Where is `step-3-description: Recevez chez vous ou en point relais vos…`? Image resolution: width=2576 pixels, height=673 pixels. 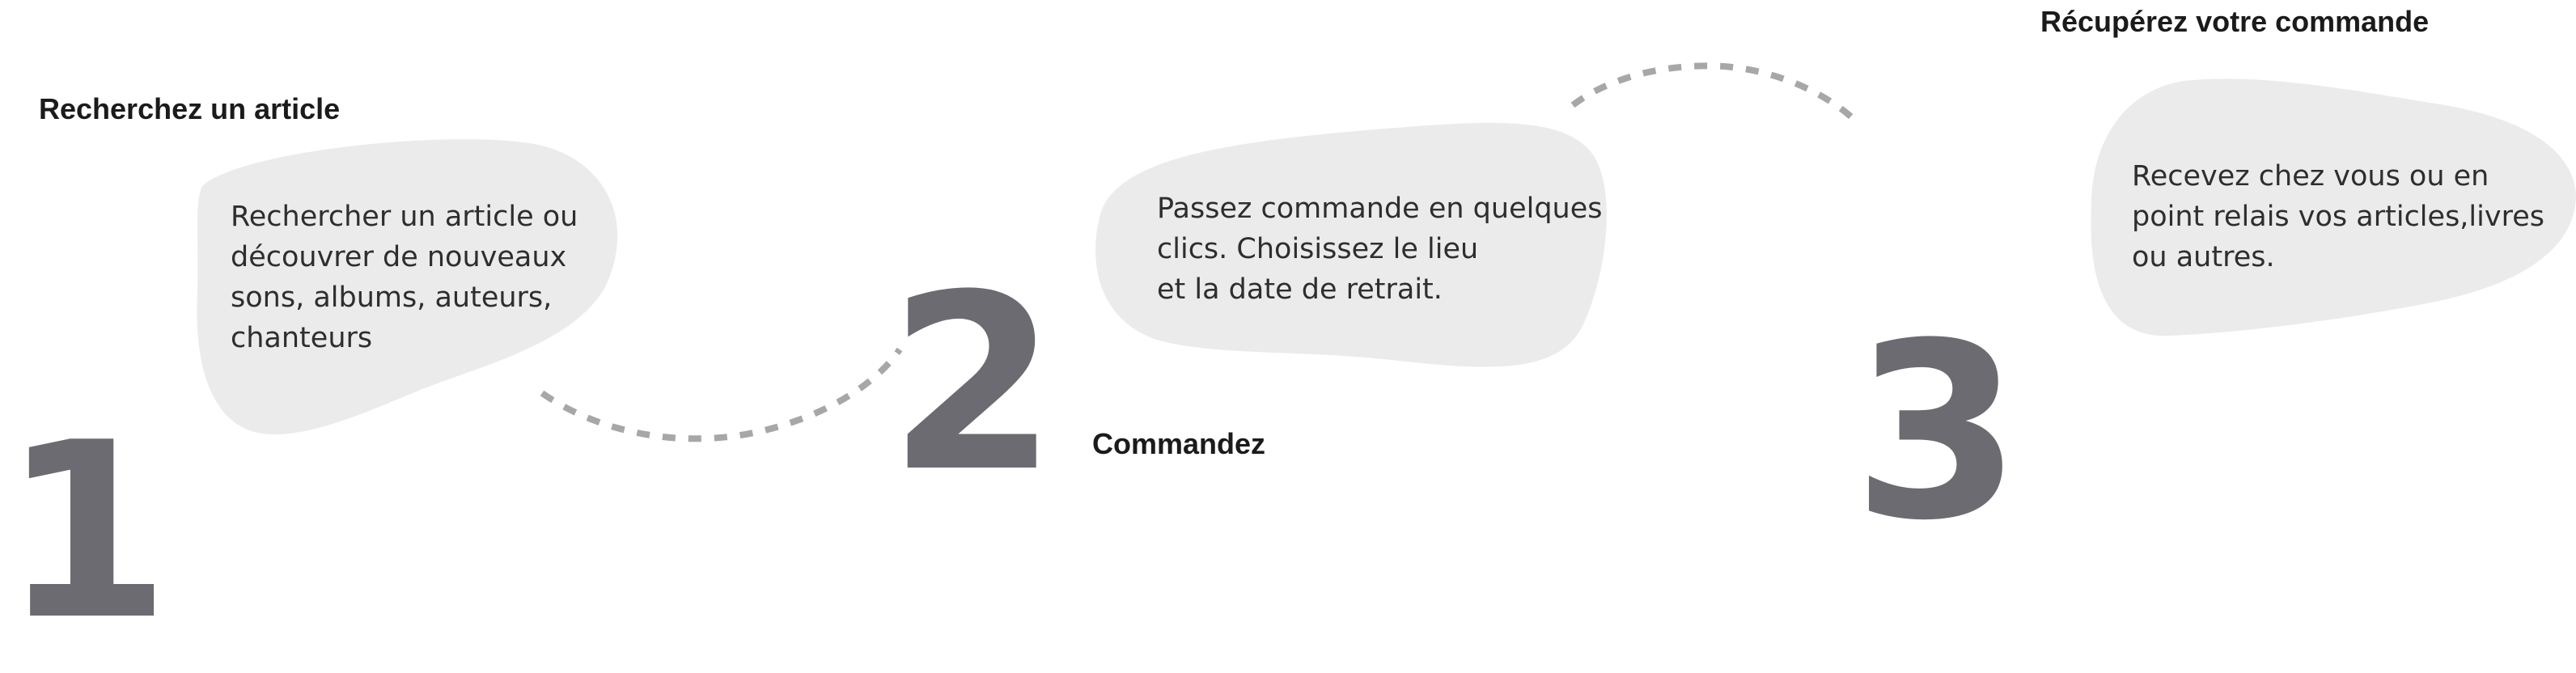 step-3-description: Recevez chez vous ou en point relais vos… is located at coordinates (2338, 216).